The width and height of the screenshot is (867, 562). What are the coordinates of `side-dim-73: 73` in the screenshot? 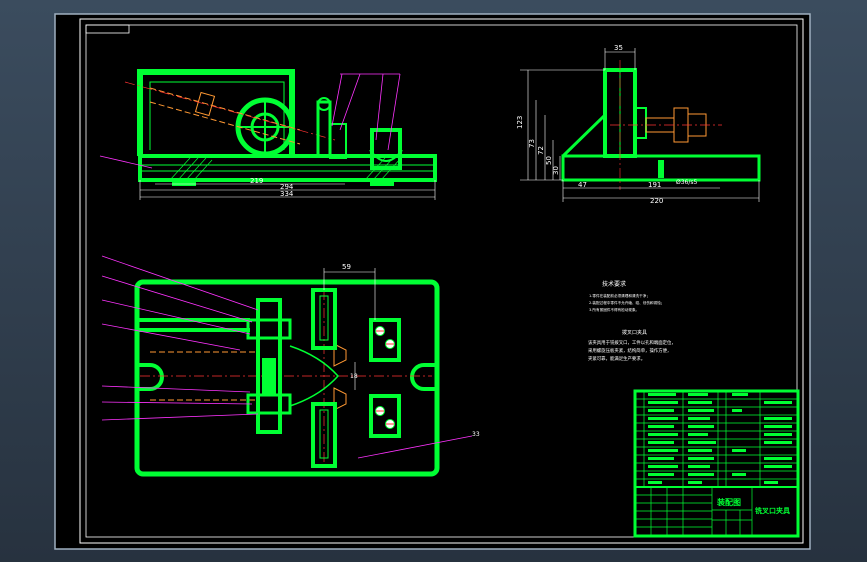 It's located at (532, 143).